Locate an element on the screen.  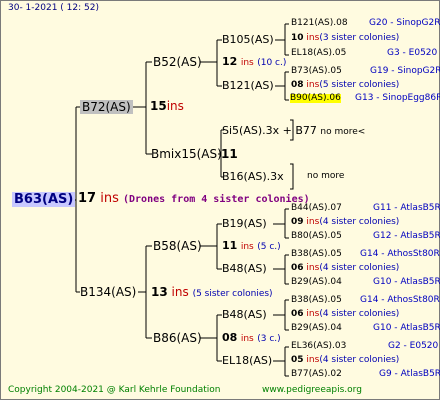
gen2-b58: B58(AS) is located at coordinates (177, 246).